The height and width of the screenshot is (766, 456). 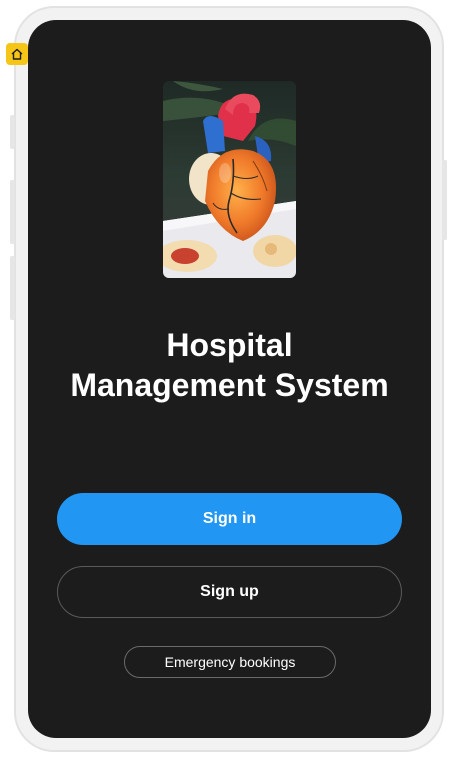 What do you see at coordinates (444, 200) in the screenshot?
I see `phone-side-button-power` at bounding box center [444, 200].